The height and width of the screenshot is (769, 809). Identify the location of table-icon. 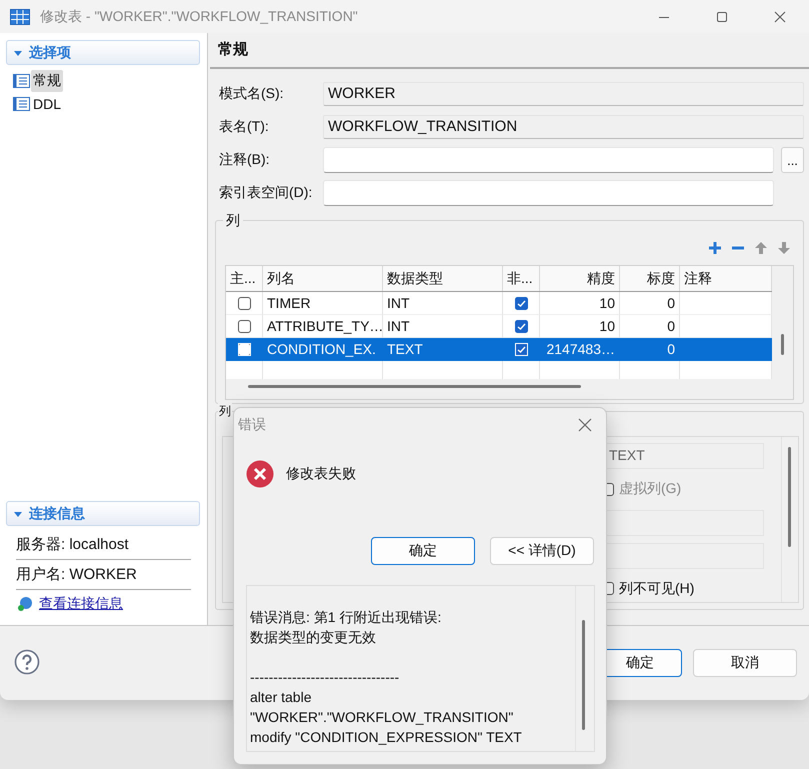
(20, 16).